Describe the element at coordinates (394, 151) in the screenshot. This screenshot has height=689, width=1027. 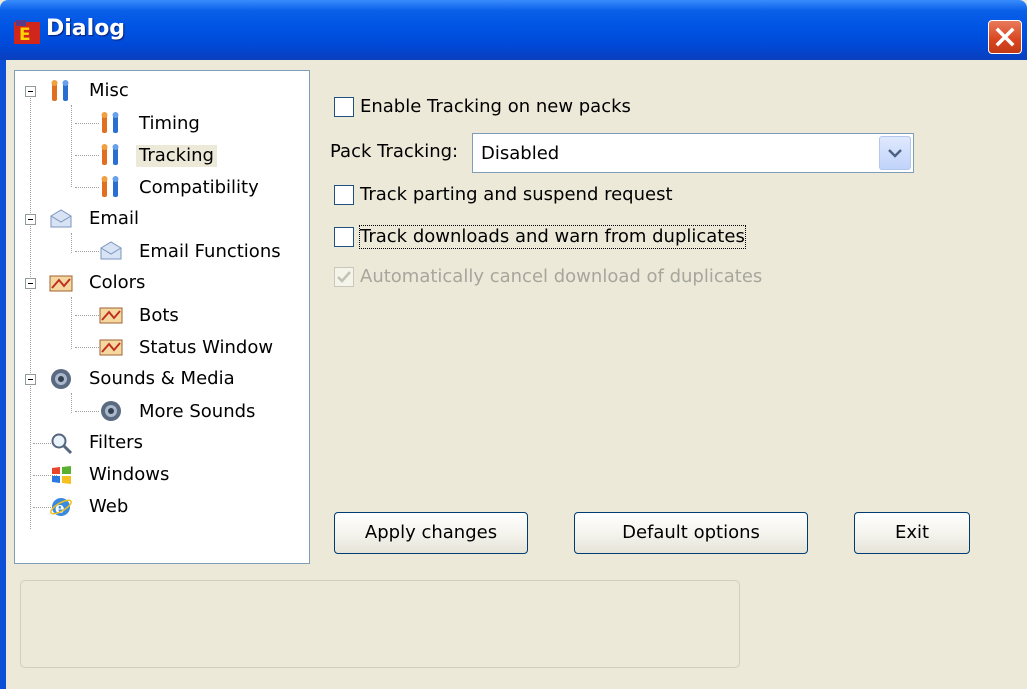
I see `pack-tracking-label: Pack Tracking:` at that location.